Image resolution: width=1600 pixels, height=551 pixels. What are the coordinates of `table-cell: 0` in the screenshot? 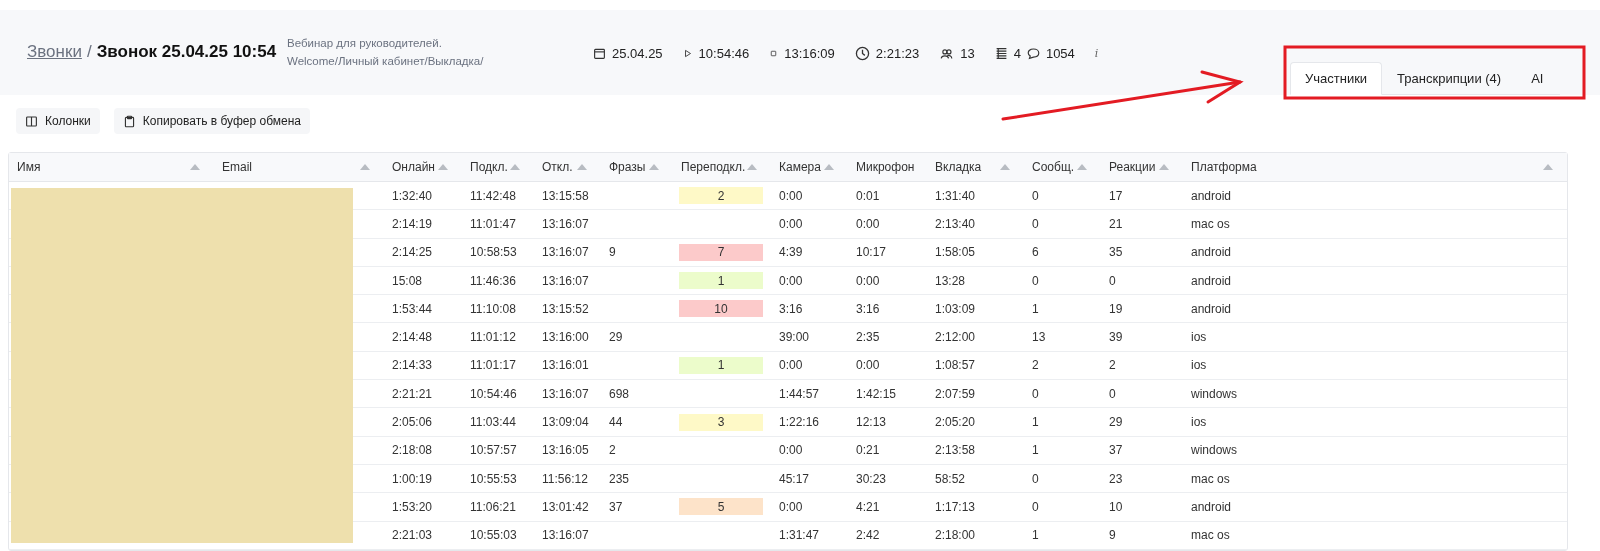 It's located at (1112, 393).